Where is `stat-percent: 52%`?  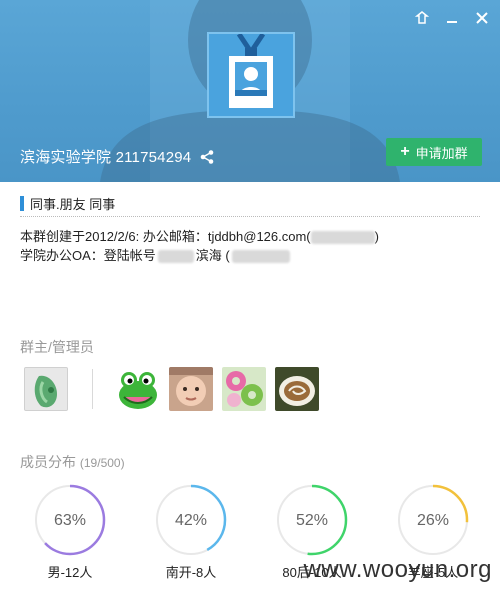 stat-percent: 52% is located at coordinates (312, 520).